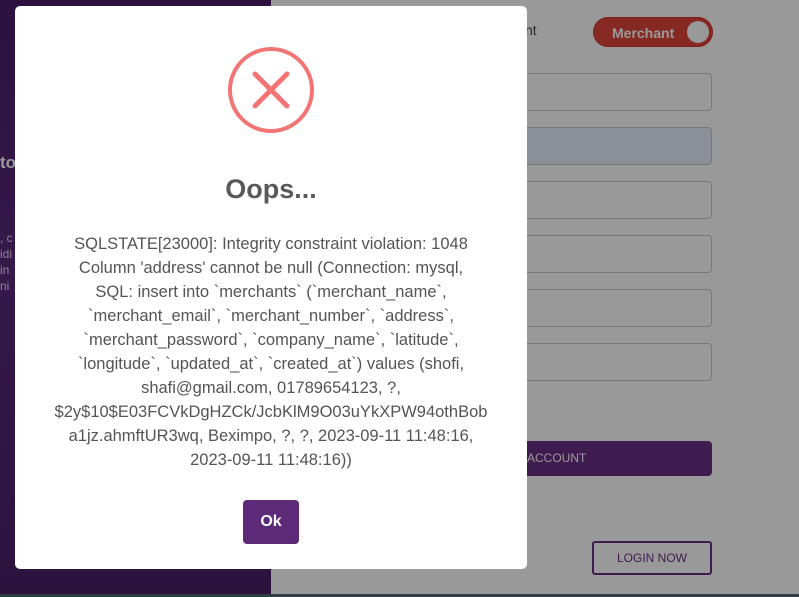 The image size is (799, 597). I want to click on message-line: 2023-09-11 11:48:16)), so click(271, 460).